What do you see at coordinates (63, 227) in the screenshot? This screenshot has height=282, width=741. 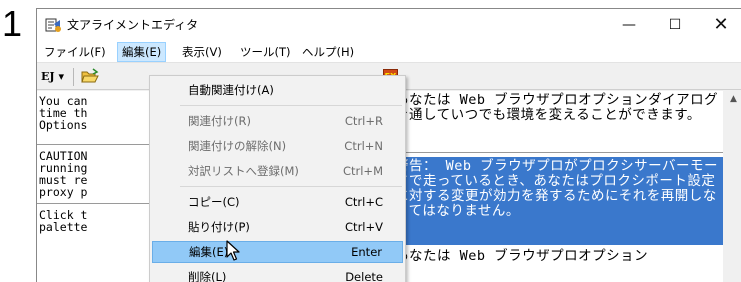 I see `segment-line: palette` at bounding box center [63, 227].